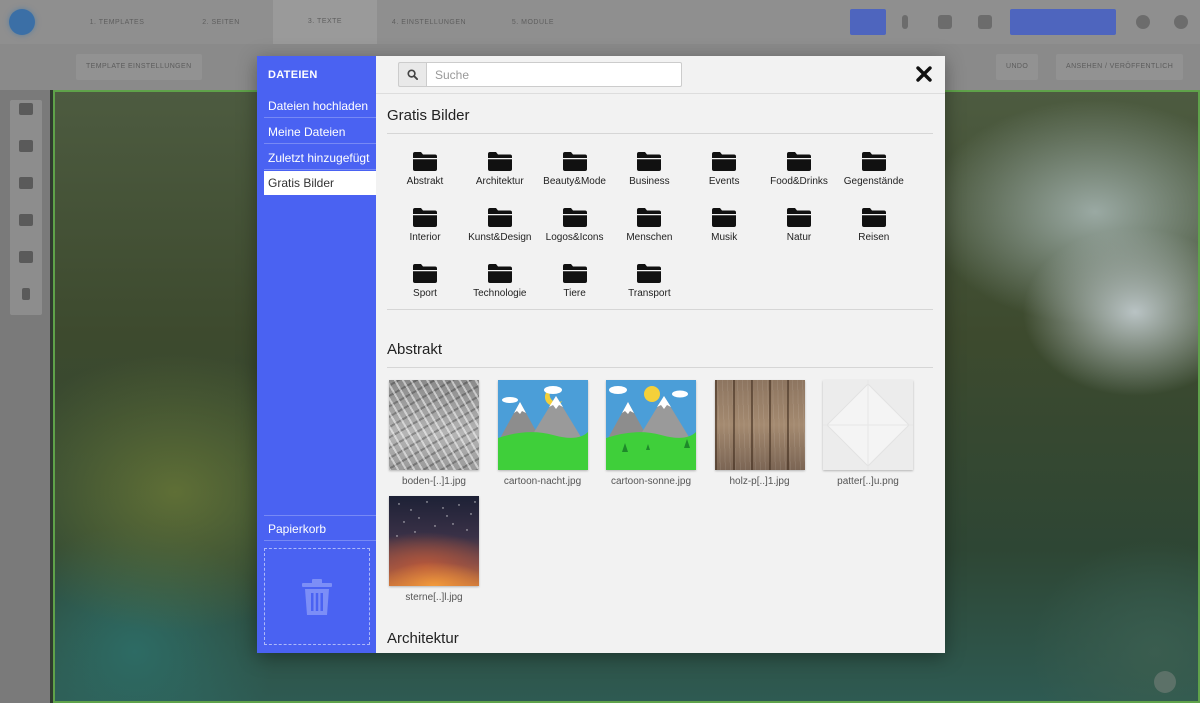  I want to click on search-input, so click(554, 74).